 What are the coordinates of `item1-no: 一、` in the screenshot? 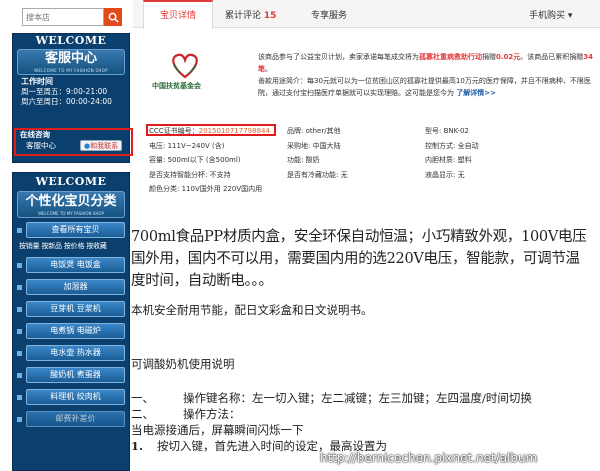 It's located at (142, 398).